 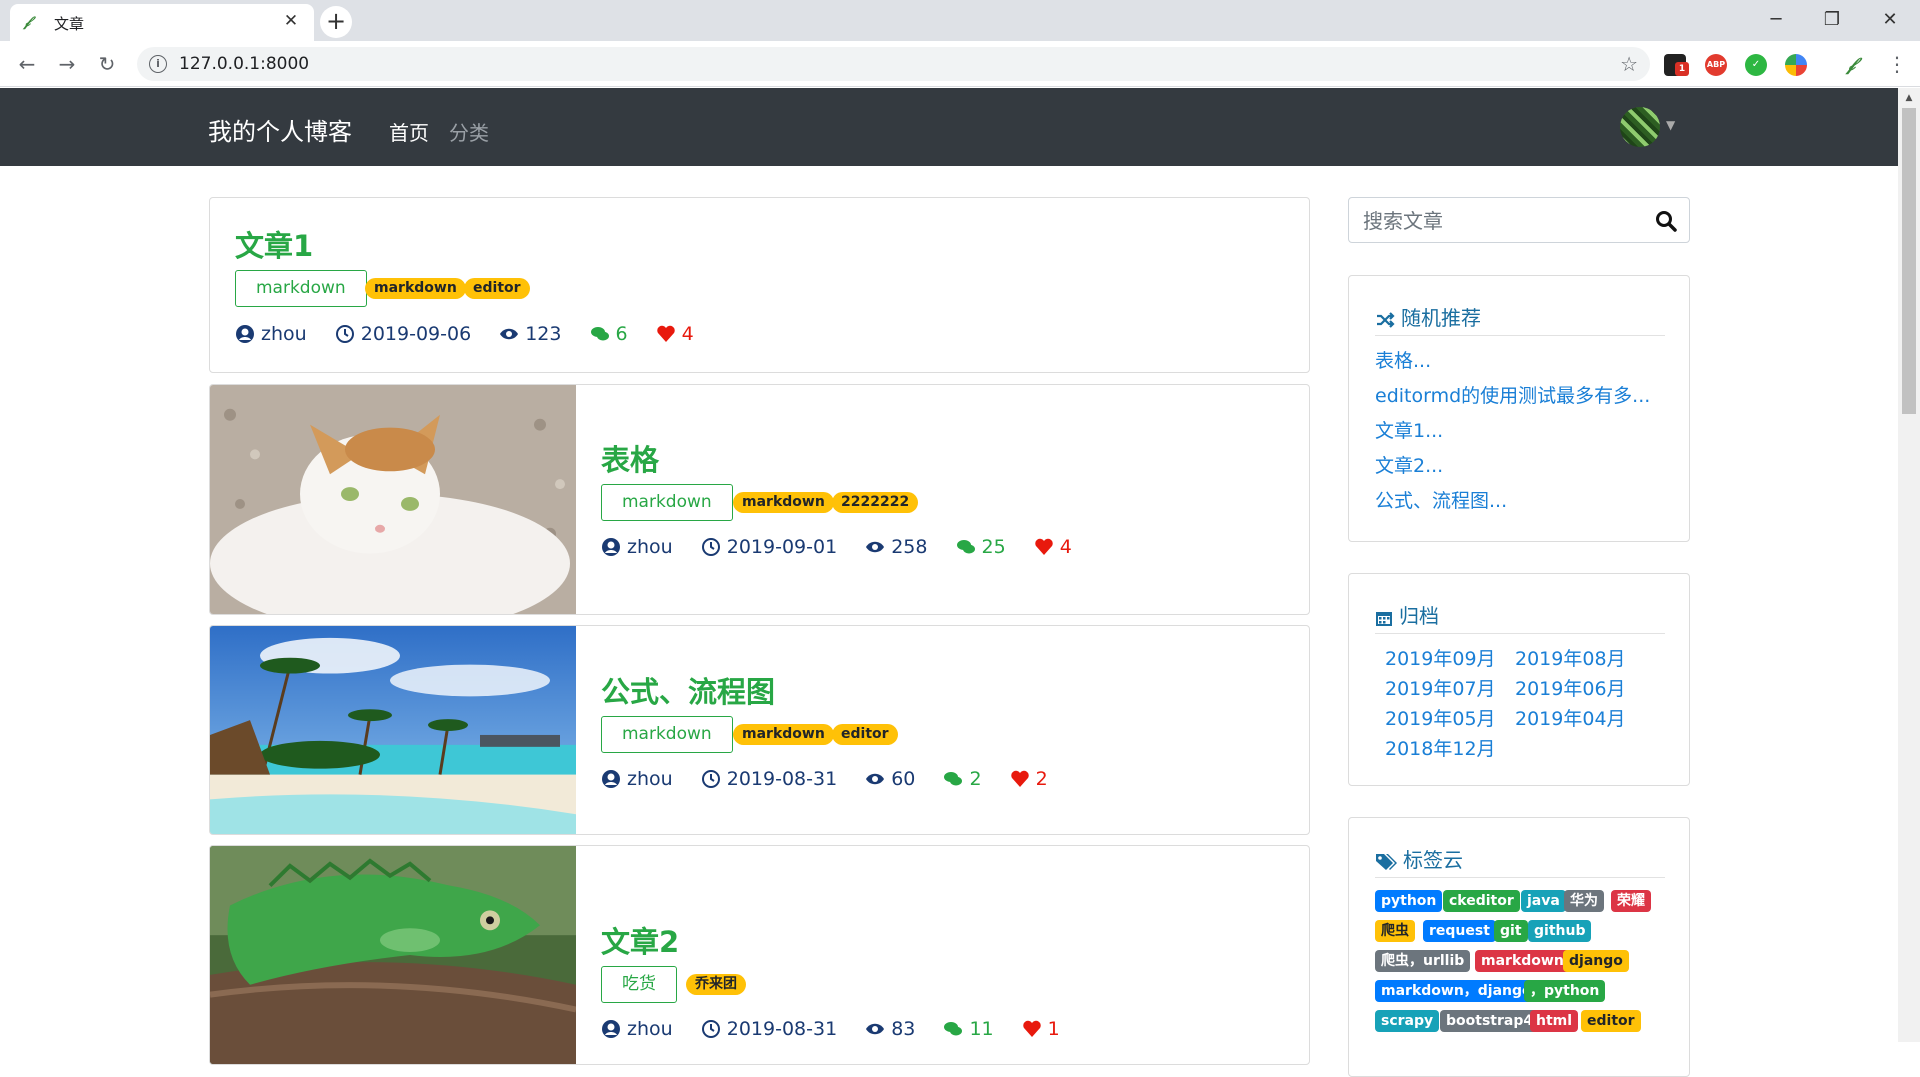 What do you see at coordinates (393, 955) in the screenshot?
I see `iguana-thumbnail-image` at bounding box center [393, 955].